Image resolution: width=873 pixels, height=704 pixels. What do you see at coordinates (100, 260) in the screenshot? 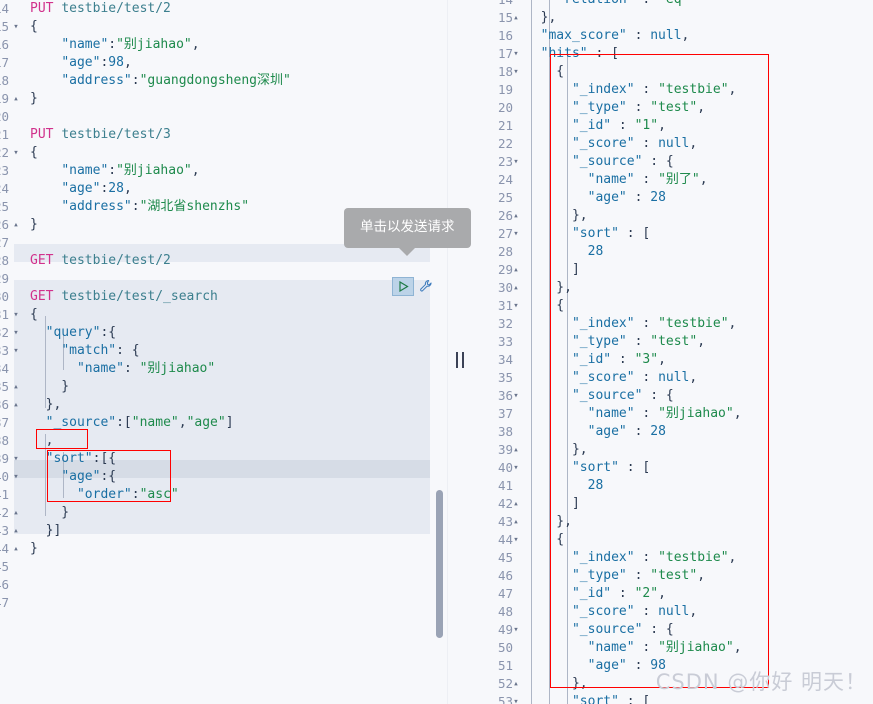
I see `code-line: GET testbie/test/2` at bounding box center [100, 260].